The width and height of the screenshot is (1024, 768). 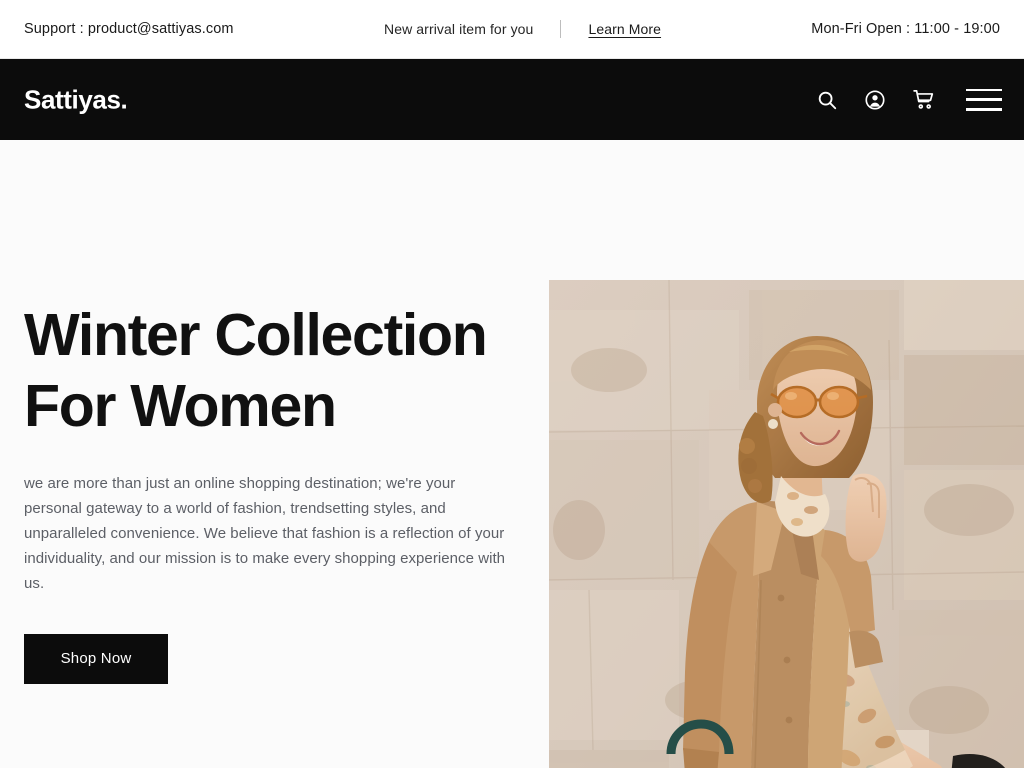 What do you see at coordinates (875, 100) in the screenshot?
I see `account-icon` at bounding box center [875, 100].